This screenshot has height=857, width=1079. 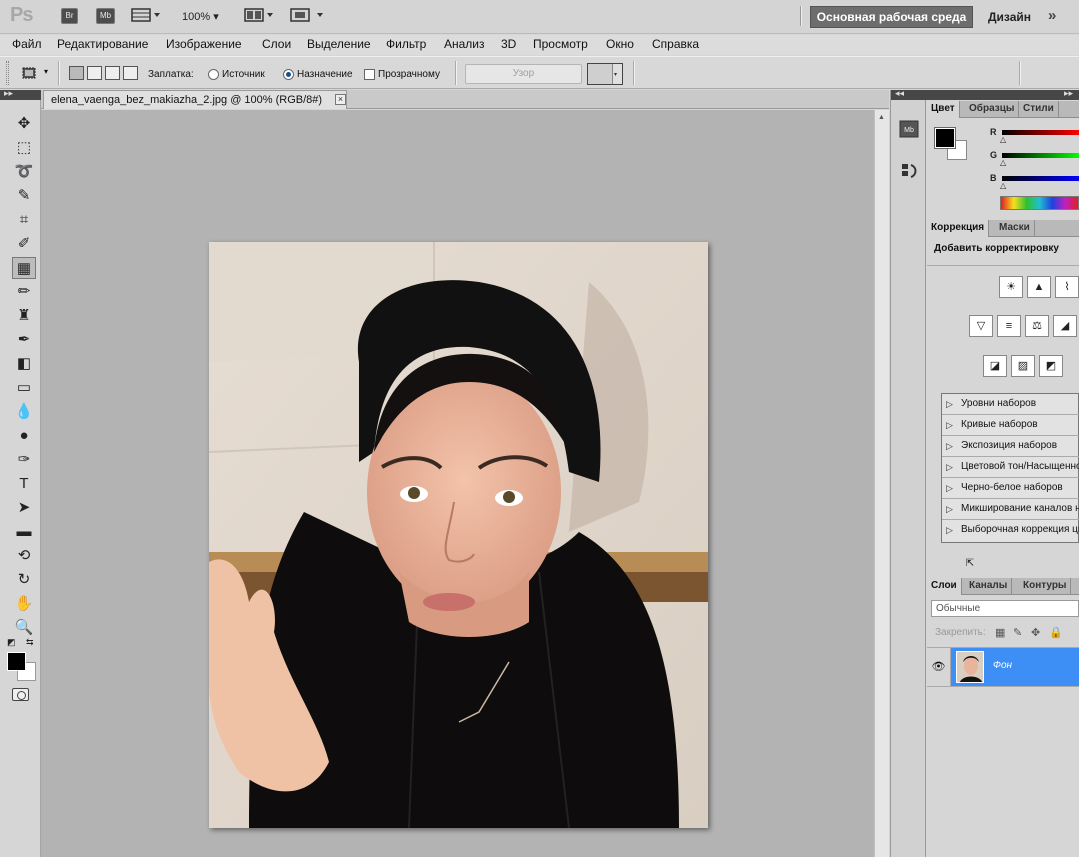 What do you see at coordinates (939, 667) in the screenshot?
I see `visibility-eye-icon: 👁` at bounding box center [939, 667].